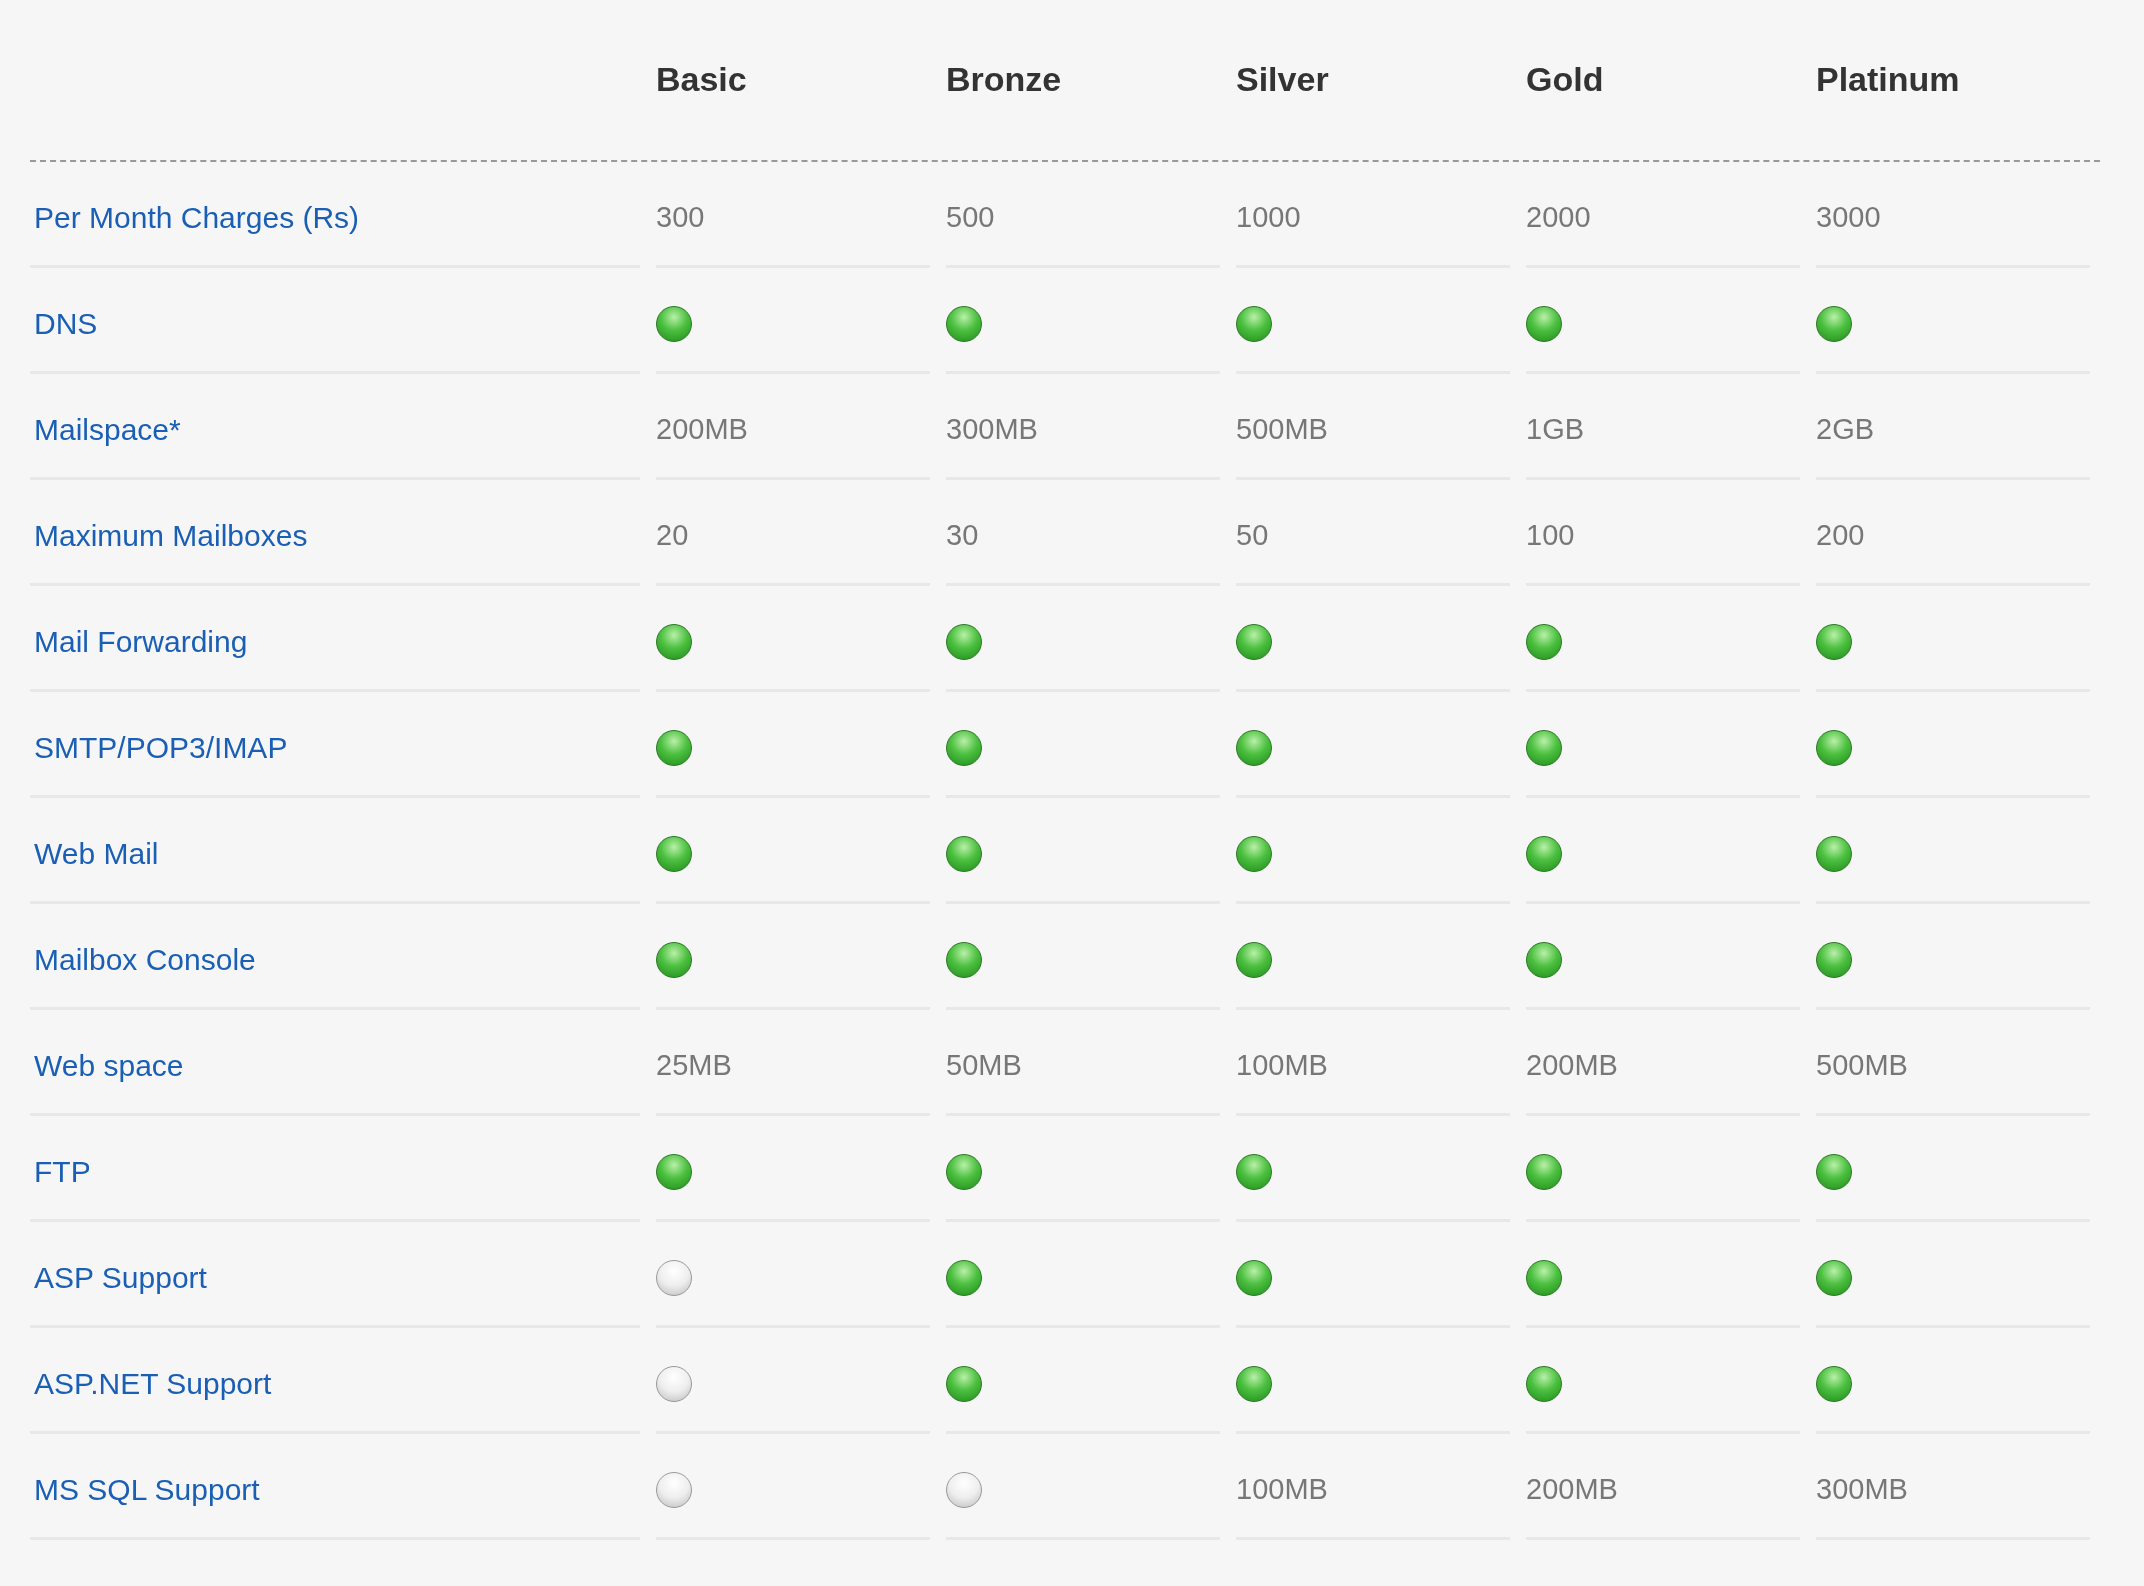  I want to click on plan-value: 100, so click(1550, 535).